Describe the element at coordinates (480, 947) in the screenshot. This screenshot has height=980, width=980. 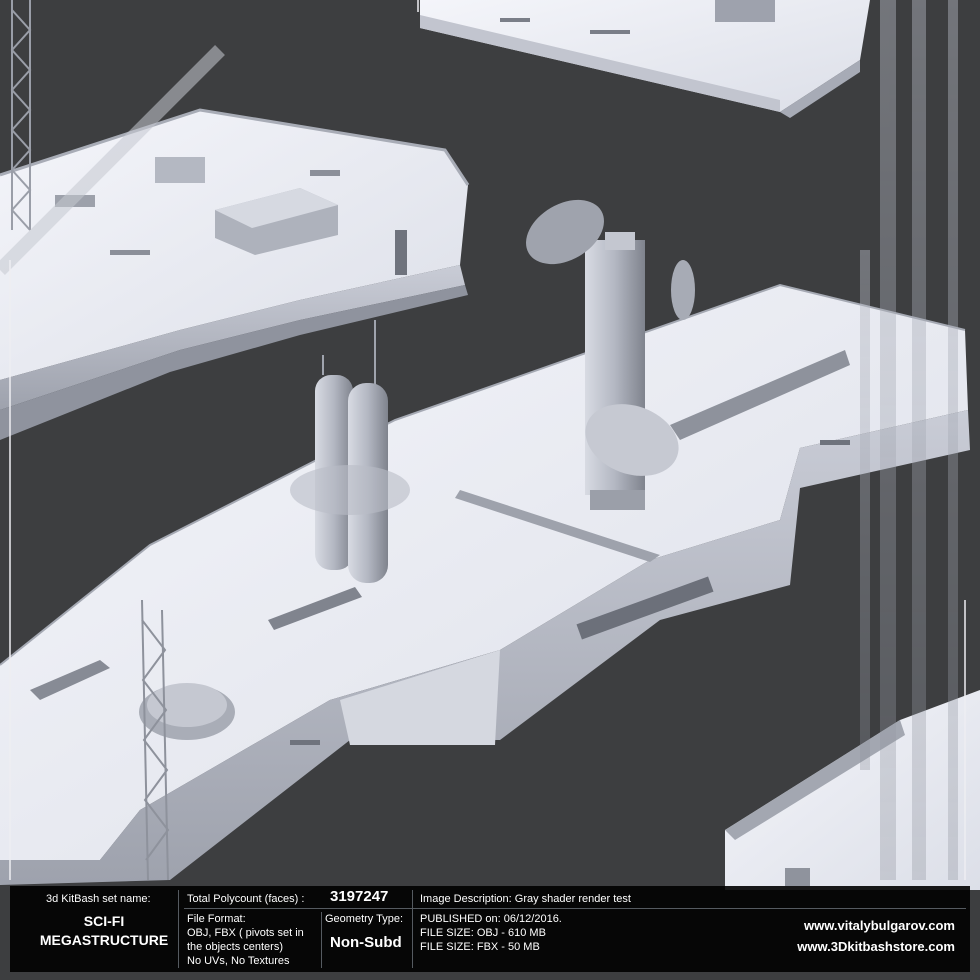
I see `file-size-fbx: FILE SIZE: FBX - 50 MB` at that location.